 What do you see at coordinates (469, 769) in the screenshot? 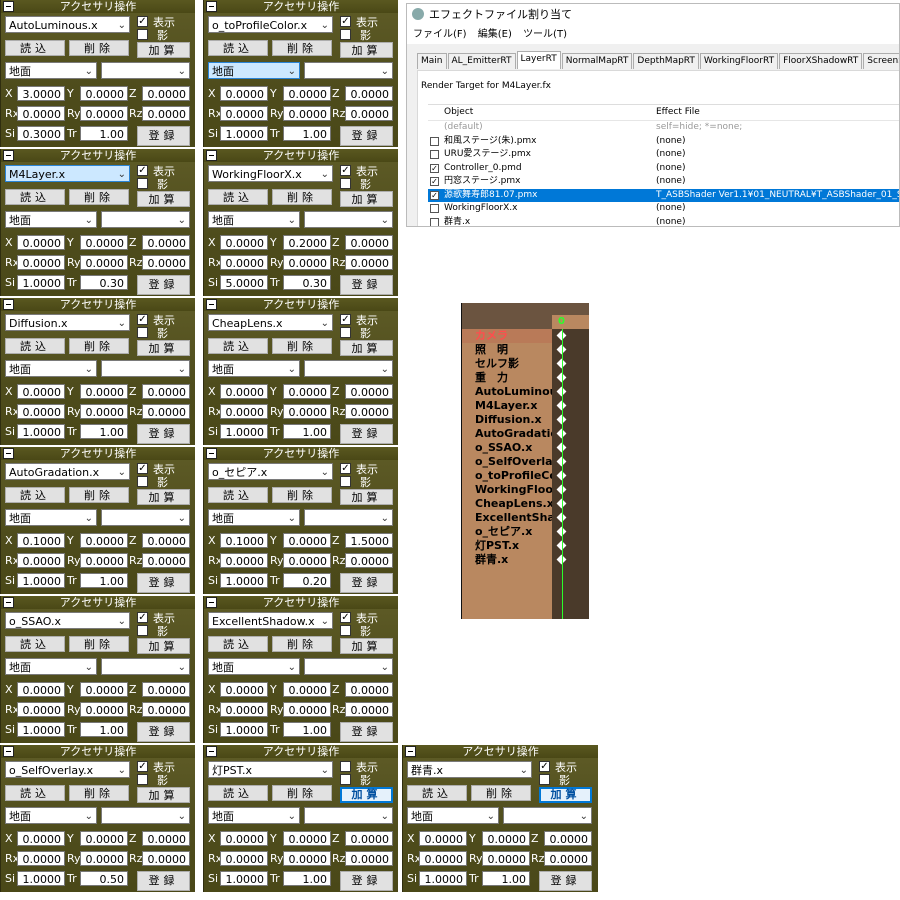
I see `accessory-select: 群青.x ⌄` at bounding box center [469, 769].